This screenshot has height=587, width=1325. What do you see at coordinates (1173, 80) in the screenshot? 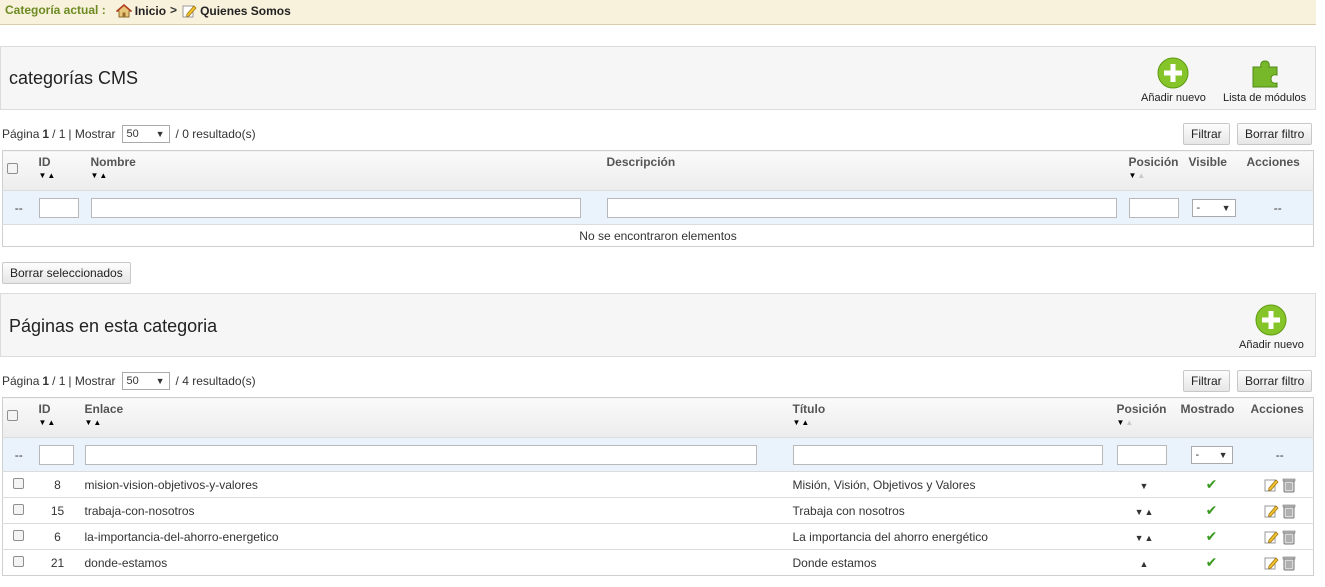
I see `categories-add-new-button: Añadir nuevo` at bounding box center [1173, 80].